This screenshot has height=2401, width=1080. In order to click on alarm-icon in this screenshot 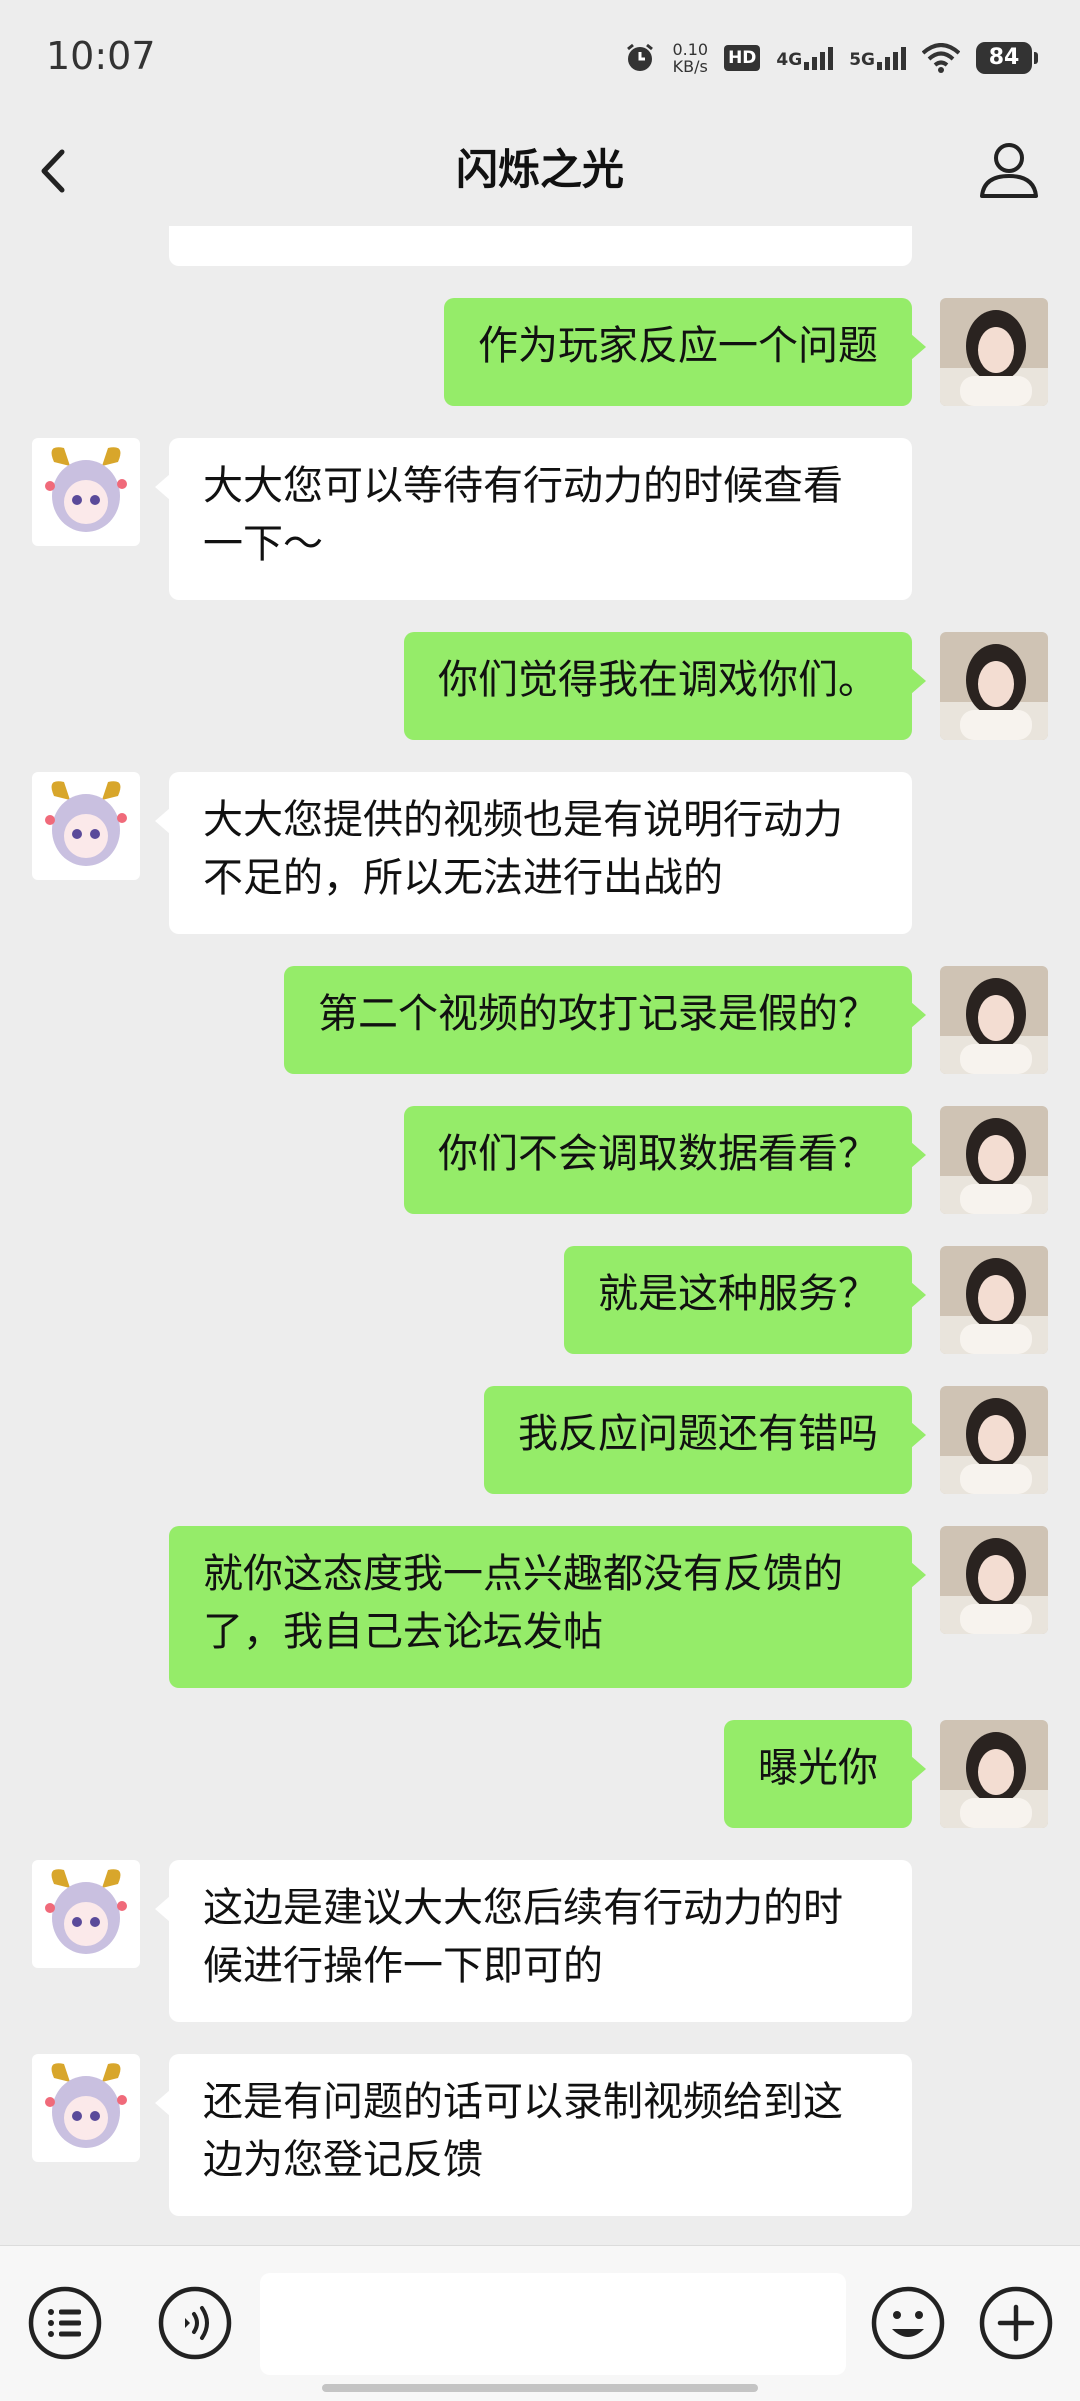, I will do `click(640, 57)`.